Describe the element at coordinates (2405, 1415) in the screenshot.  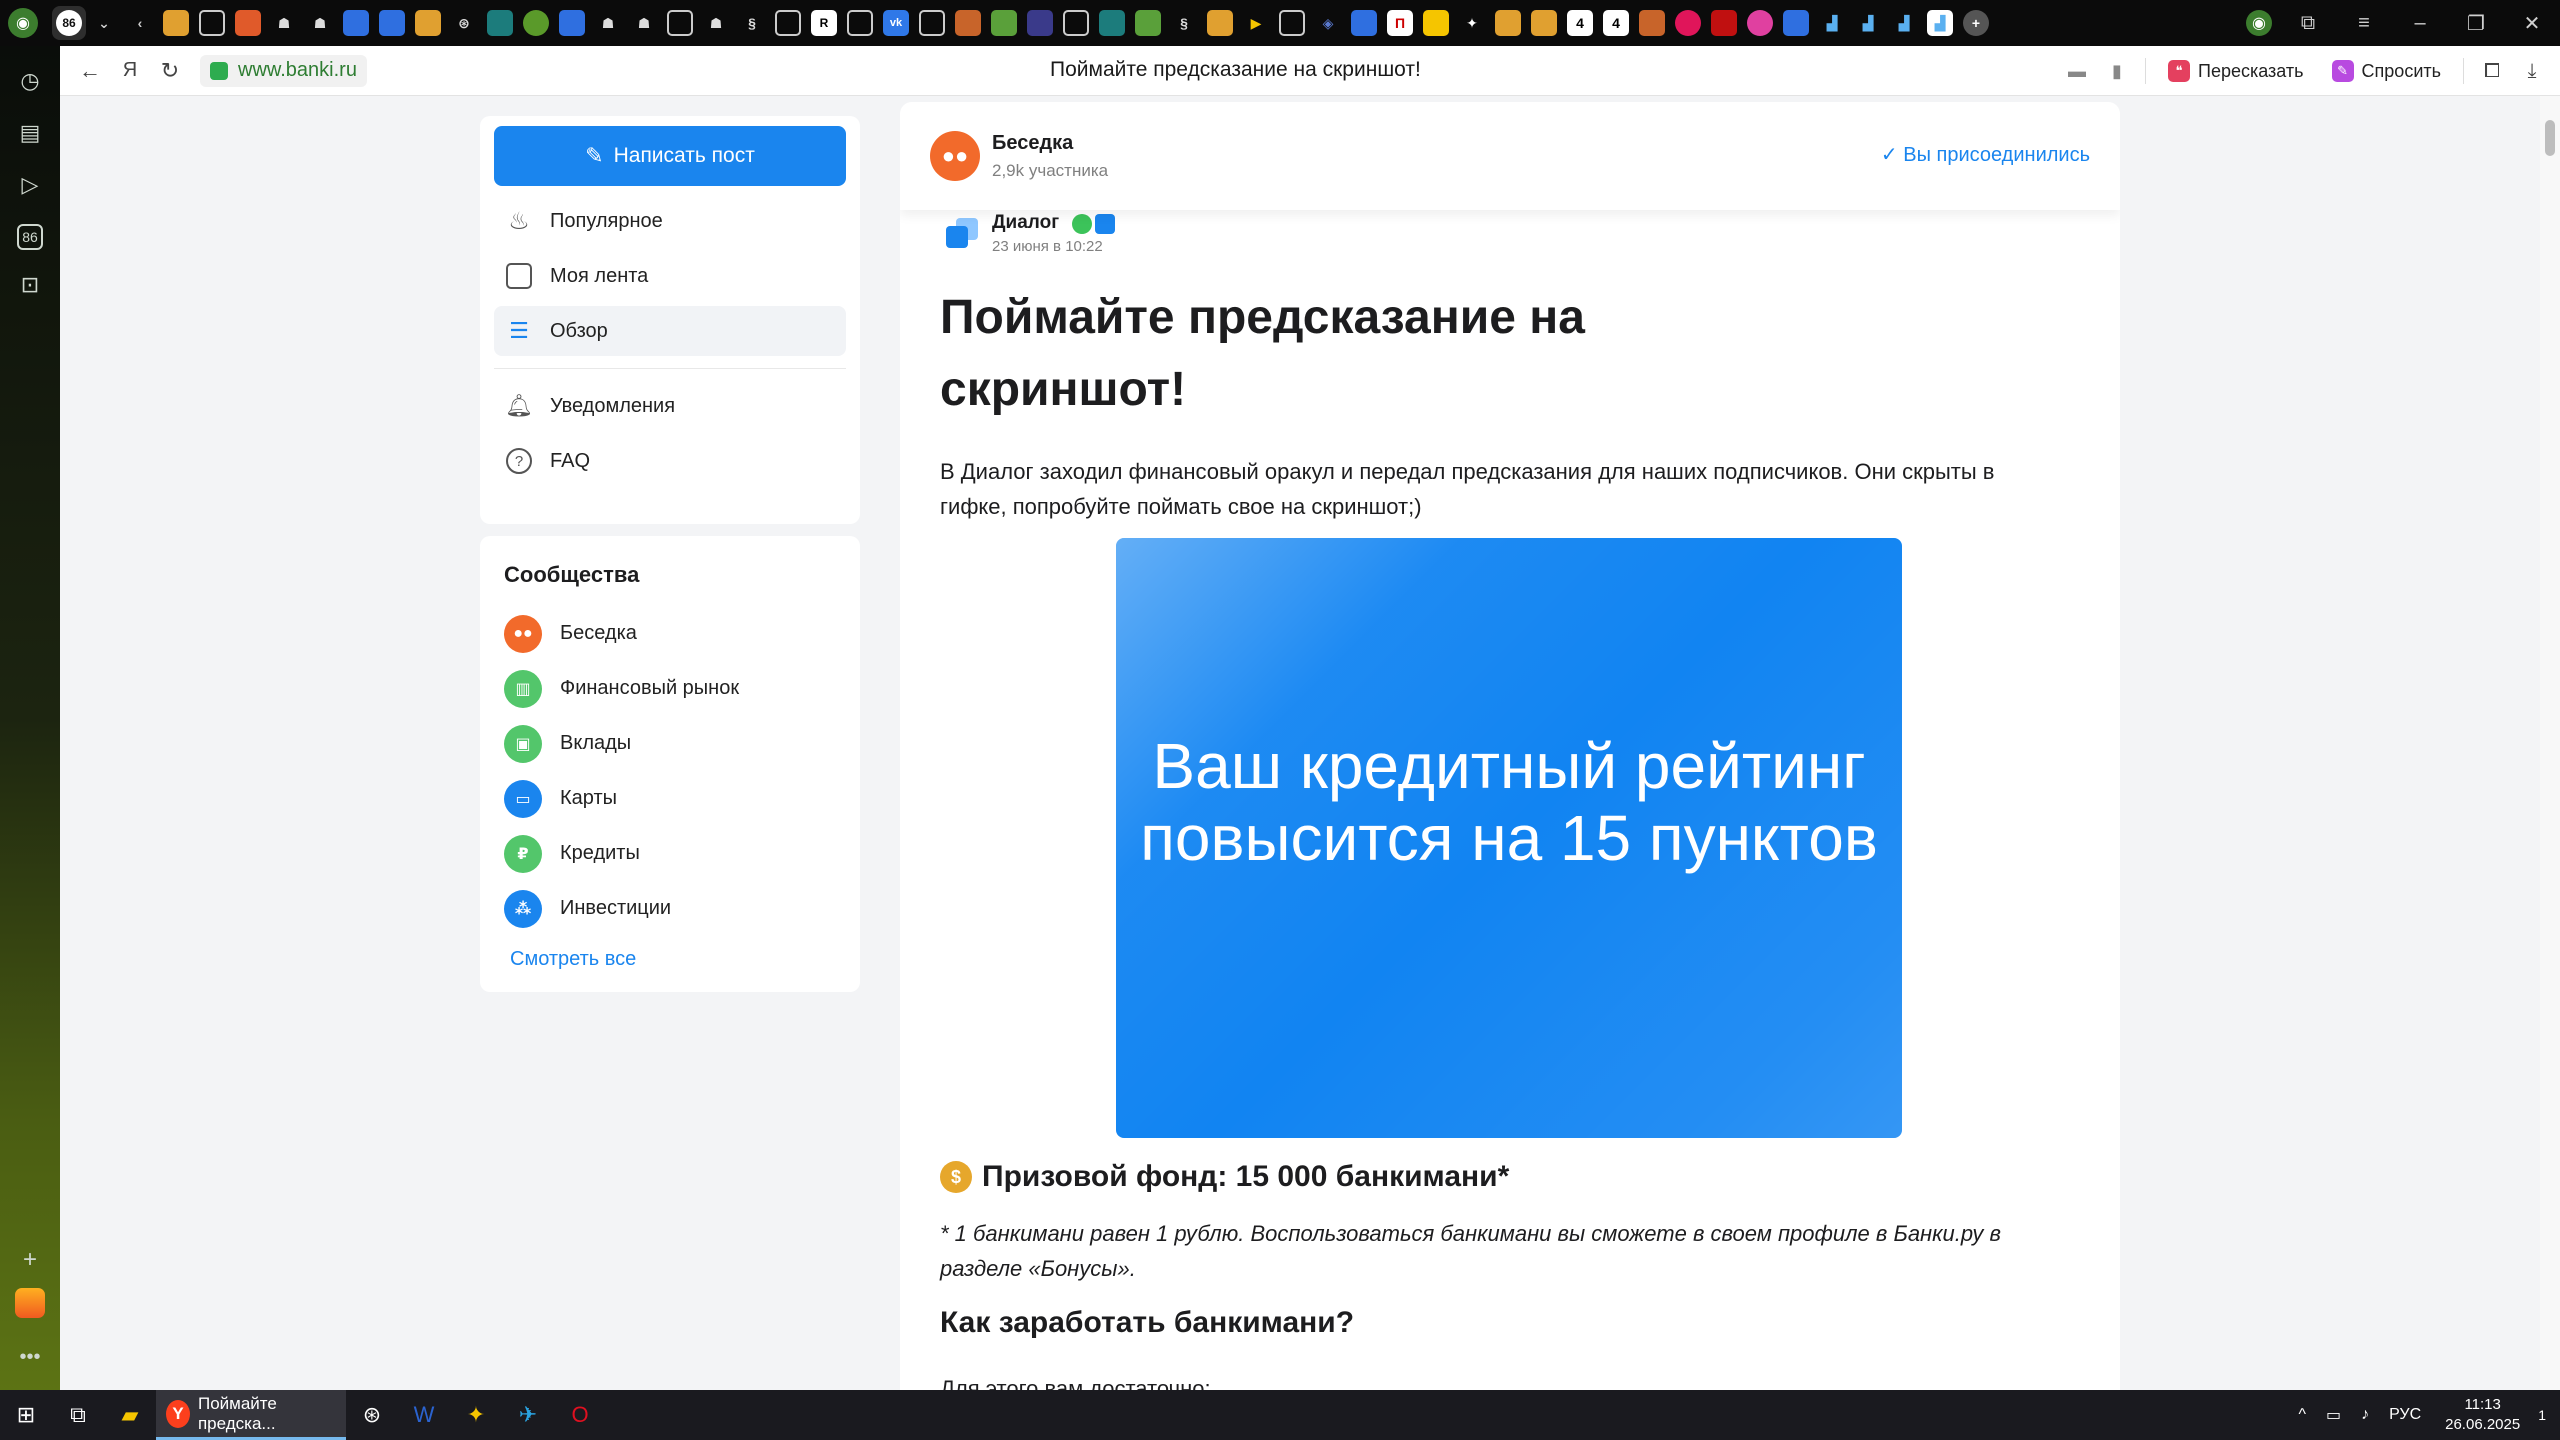
I see `language-indicator: РУС` at that location.